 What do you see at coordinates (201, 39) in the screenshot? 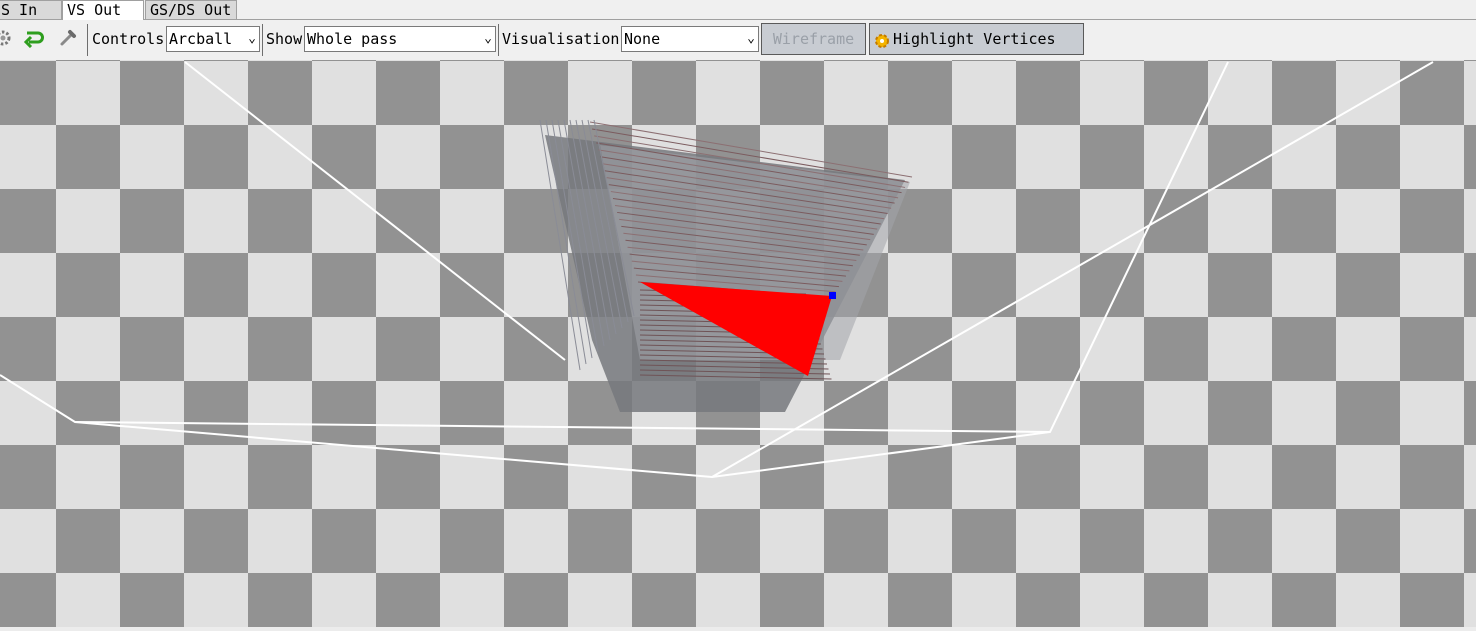
I see `controls-value: Arcball` at bounding box center [201, 39].